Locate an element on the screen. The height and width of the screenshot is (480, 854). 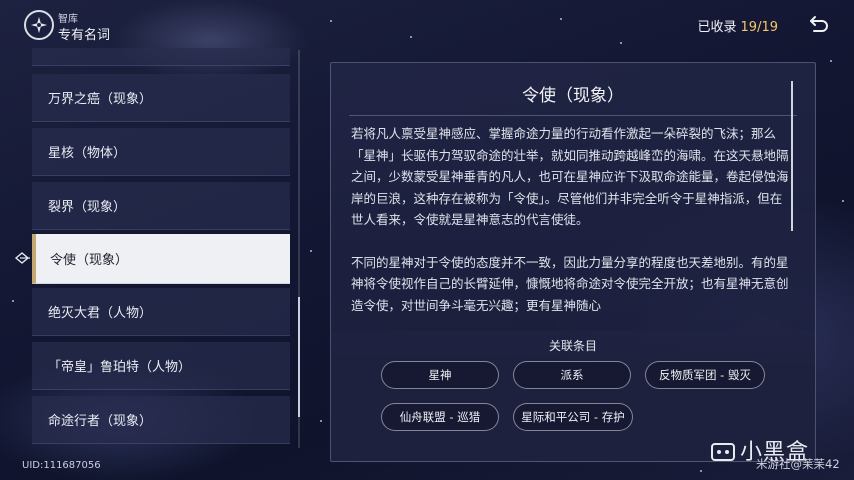
list-item: 命途行者（现象） is located at coordinates (161, 420).